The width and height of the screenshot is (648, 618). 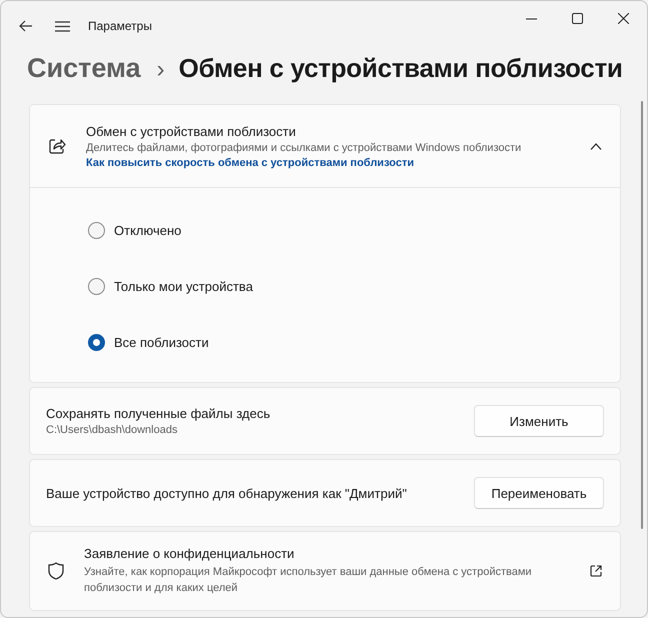 What do you see at coordinates (304, 148) in the screenshot?
I see `setting-description: Делитесь файлами, фотографиями и ссылками с устройствами Windows поблизости` at bounding box center [304, 148].